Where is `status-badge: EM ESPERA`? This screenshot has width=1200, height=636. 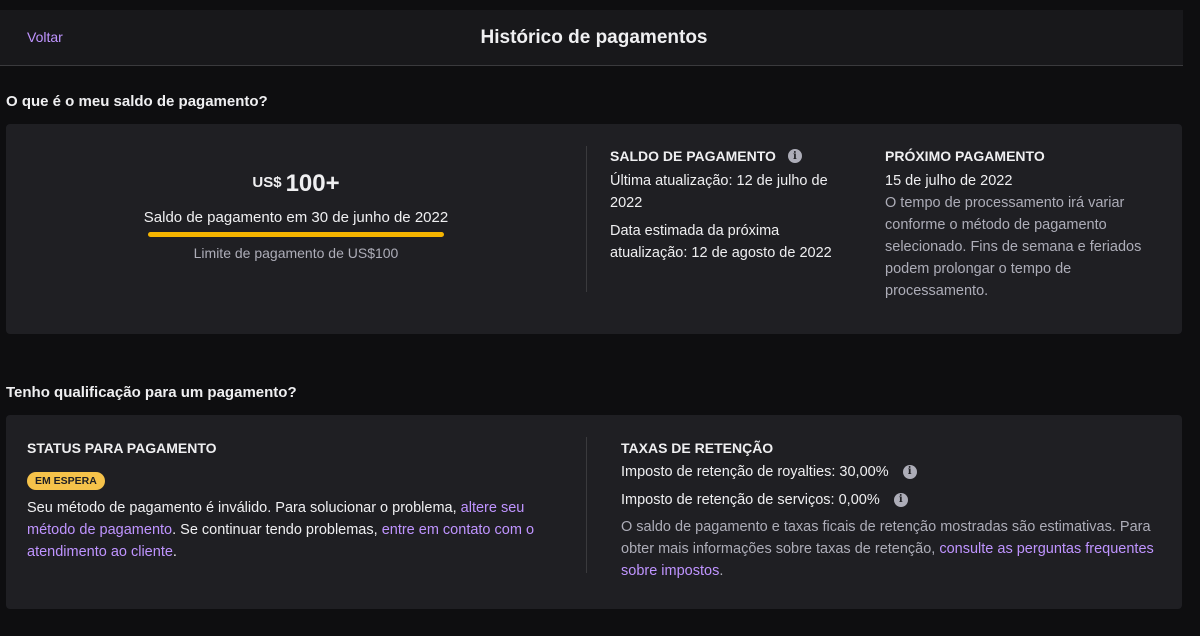 status-badge: EM ESPERA is located at coordinates (66, 481).